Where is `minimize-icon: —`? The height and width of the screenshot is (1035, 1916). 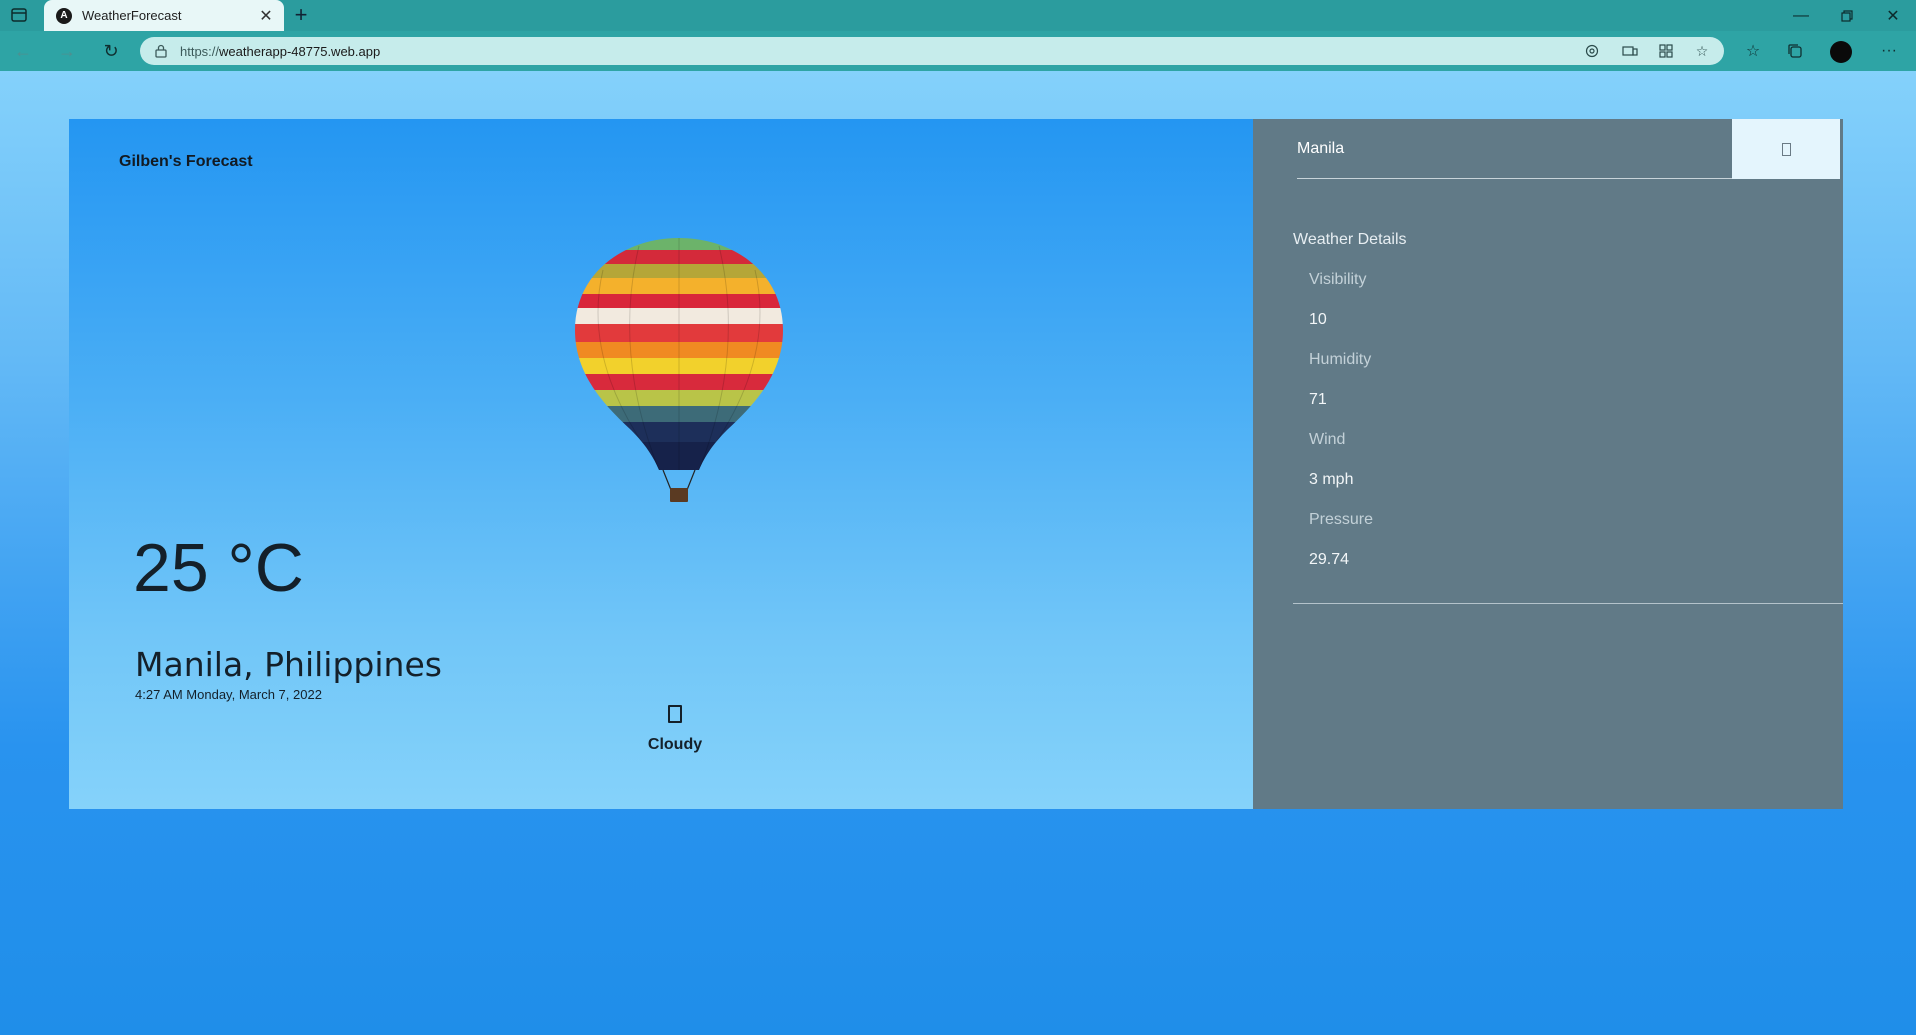
minimize-icon: — is located at coordinates (1801, 15).